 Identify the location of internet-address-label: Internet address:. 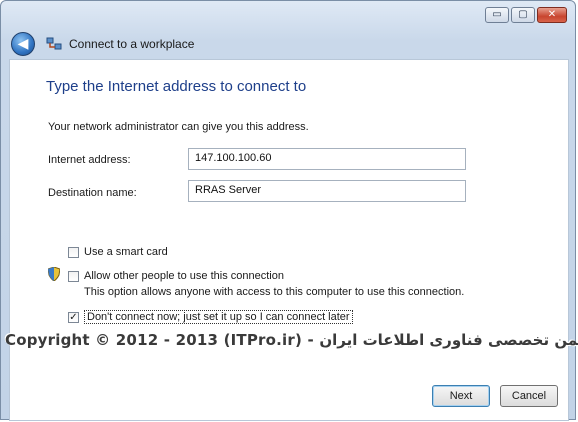
(89, 160).